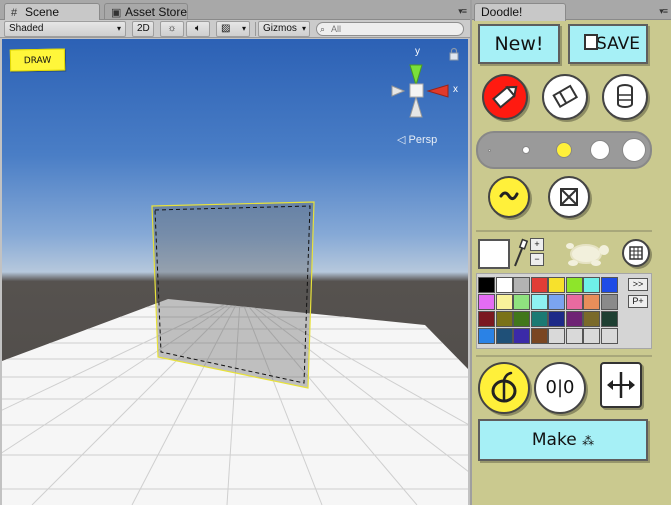  What do you see at coordinates (563, 440) in the screenshot?
I see `make-button: Make ⁂` at bounding box center [563, 440].